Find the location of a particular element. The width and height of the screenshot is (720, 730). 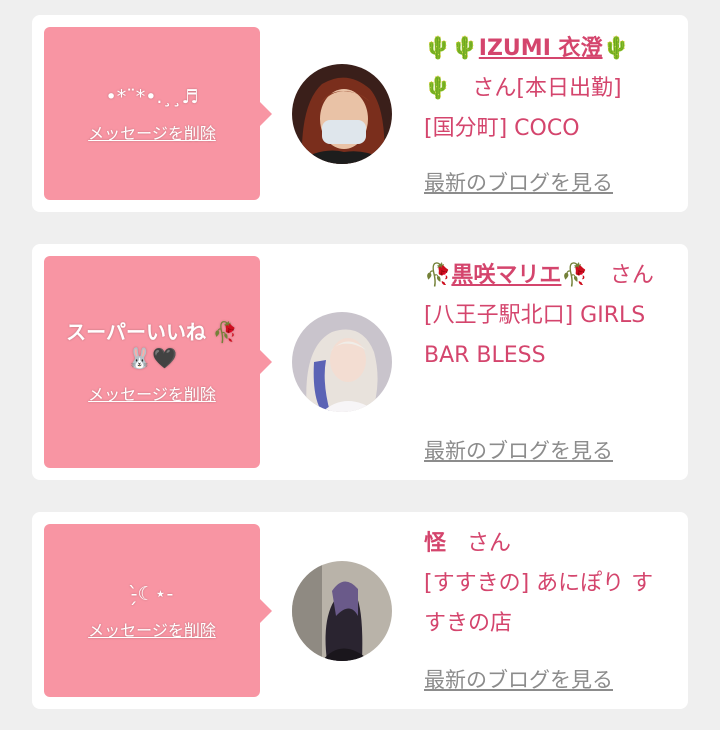

shop-name: [国分町] COCO is located at coordinates (502, 128).